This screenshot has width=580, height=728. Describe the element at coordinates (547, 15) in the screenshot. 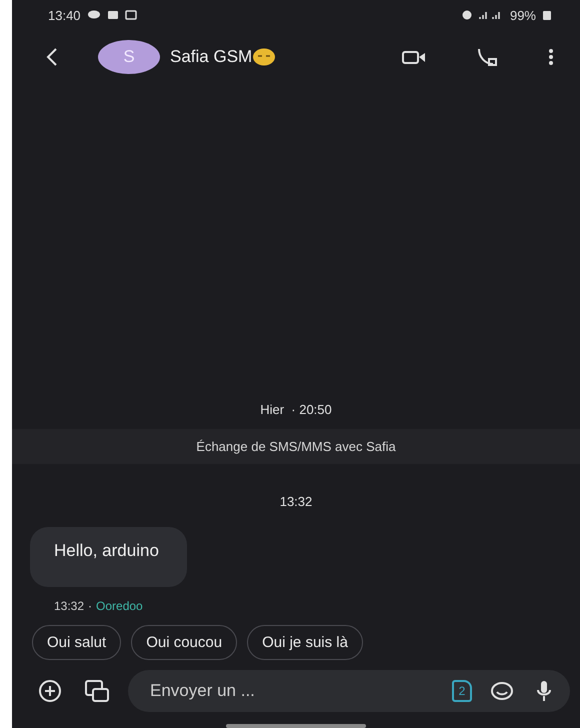

I see `battery-icon` at that location.